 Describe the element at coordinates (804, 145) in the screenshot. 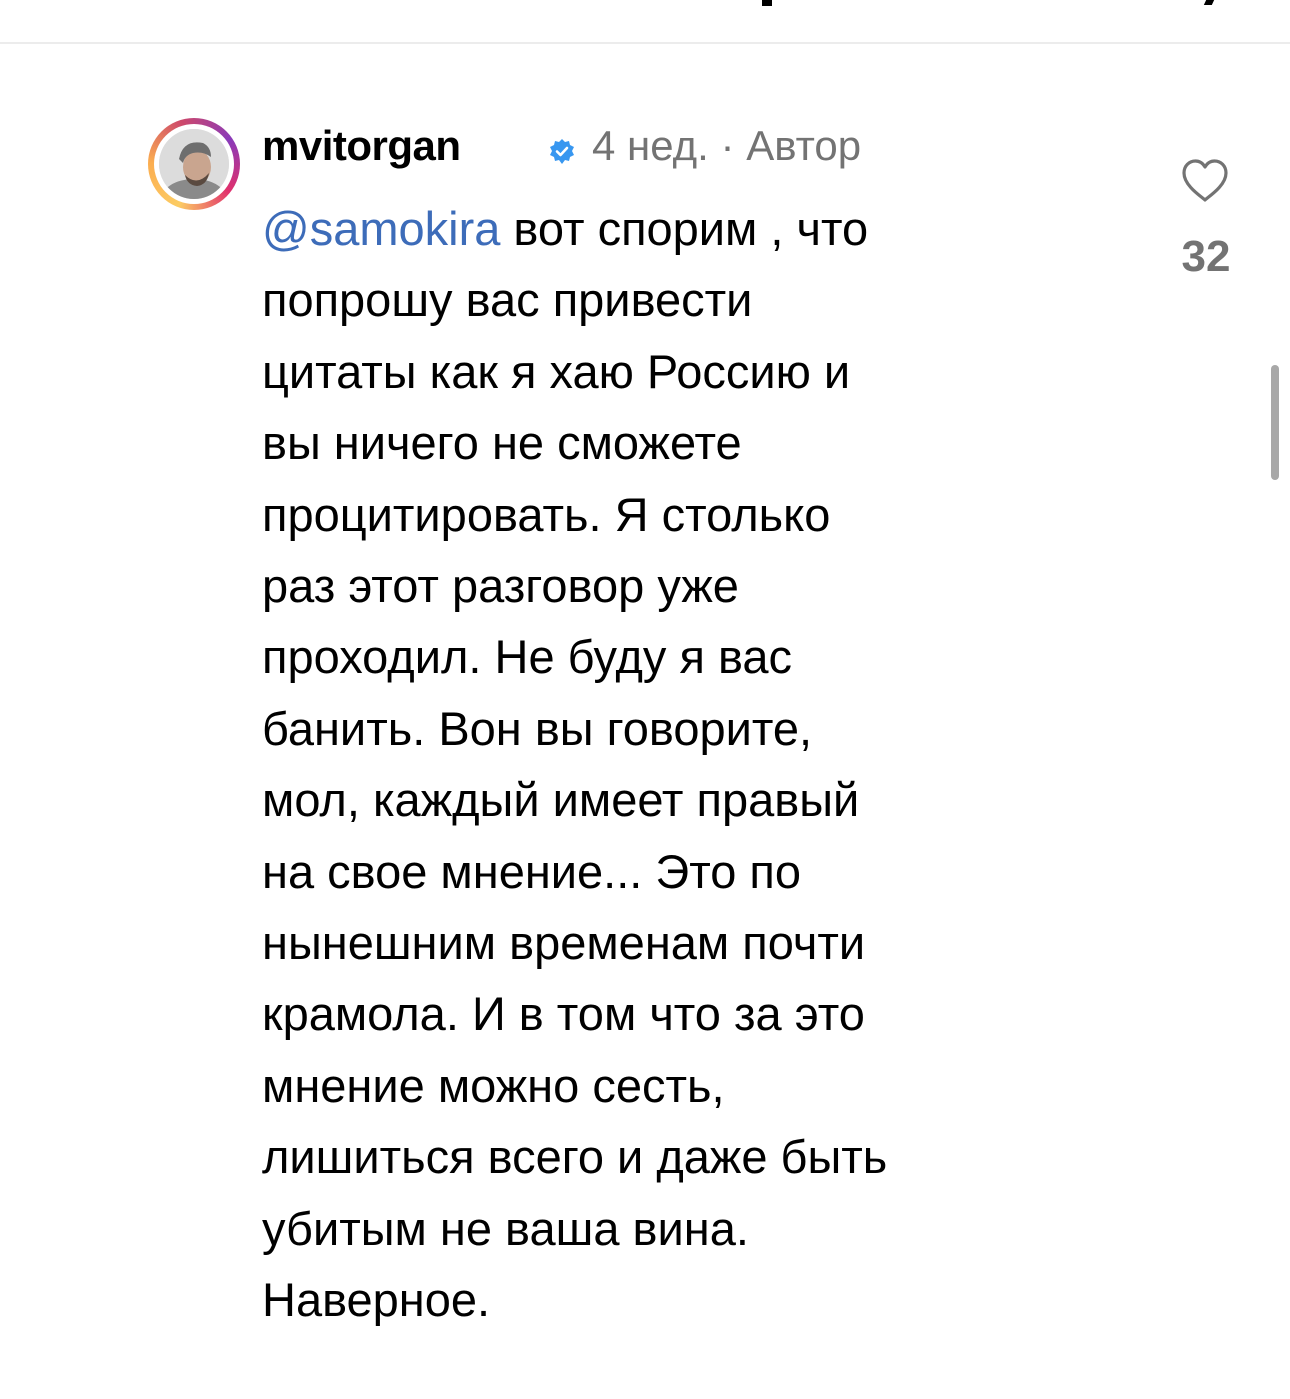

I see `author-tag: Автор` at that location.